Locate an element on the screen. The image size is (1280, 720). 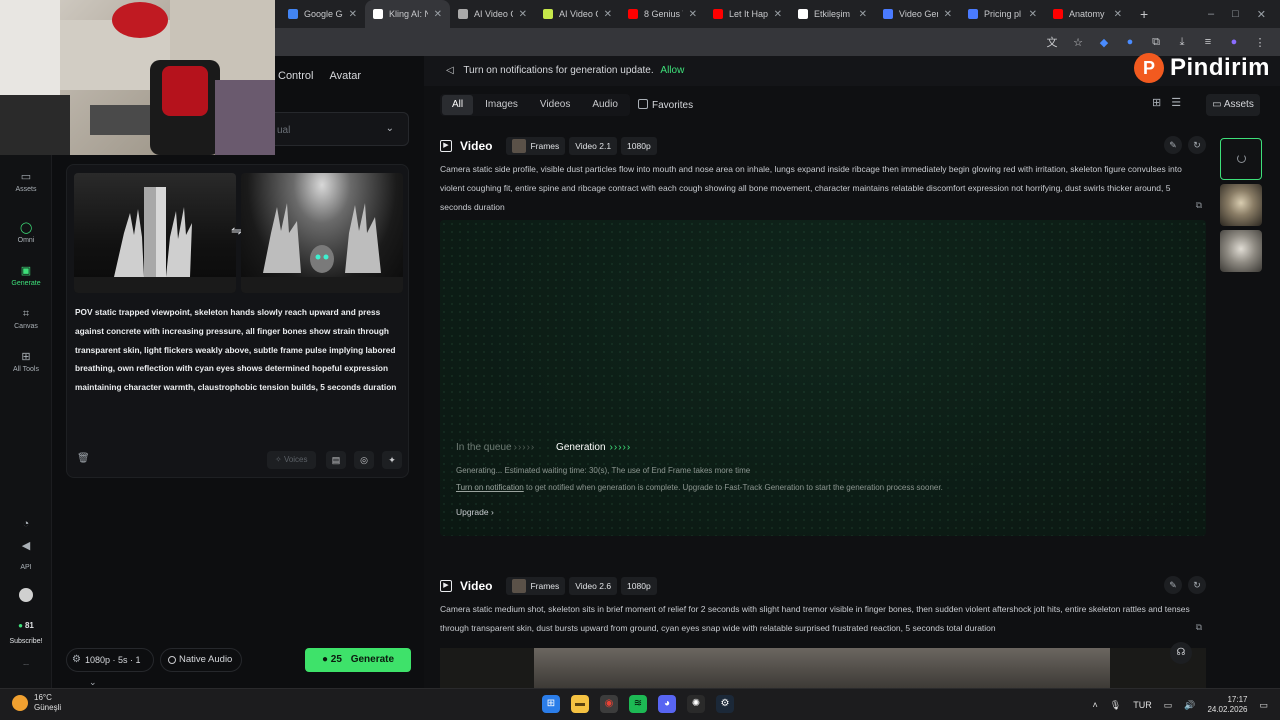
bookmark-star-icon: ☆ is located at coordinates (1078, 42).